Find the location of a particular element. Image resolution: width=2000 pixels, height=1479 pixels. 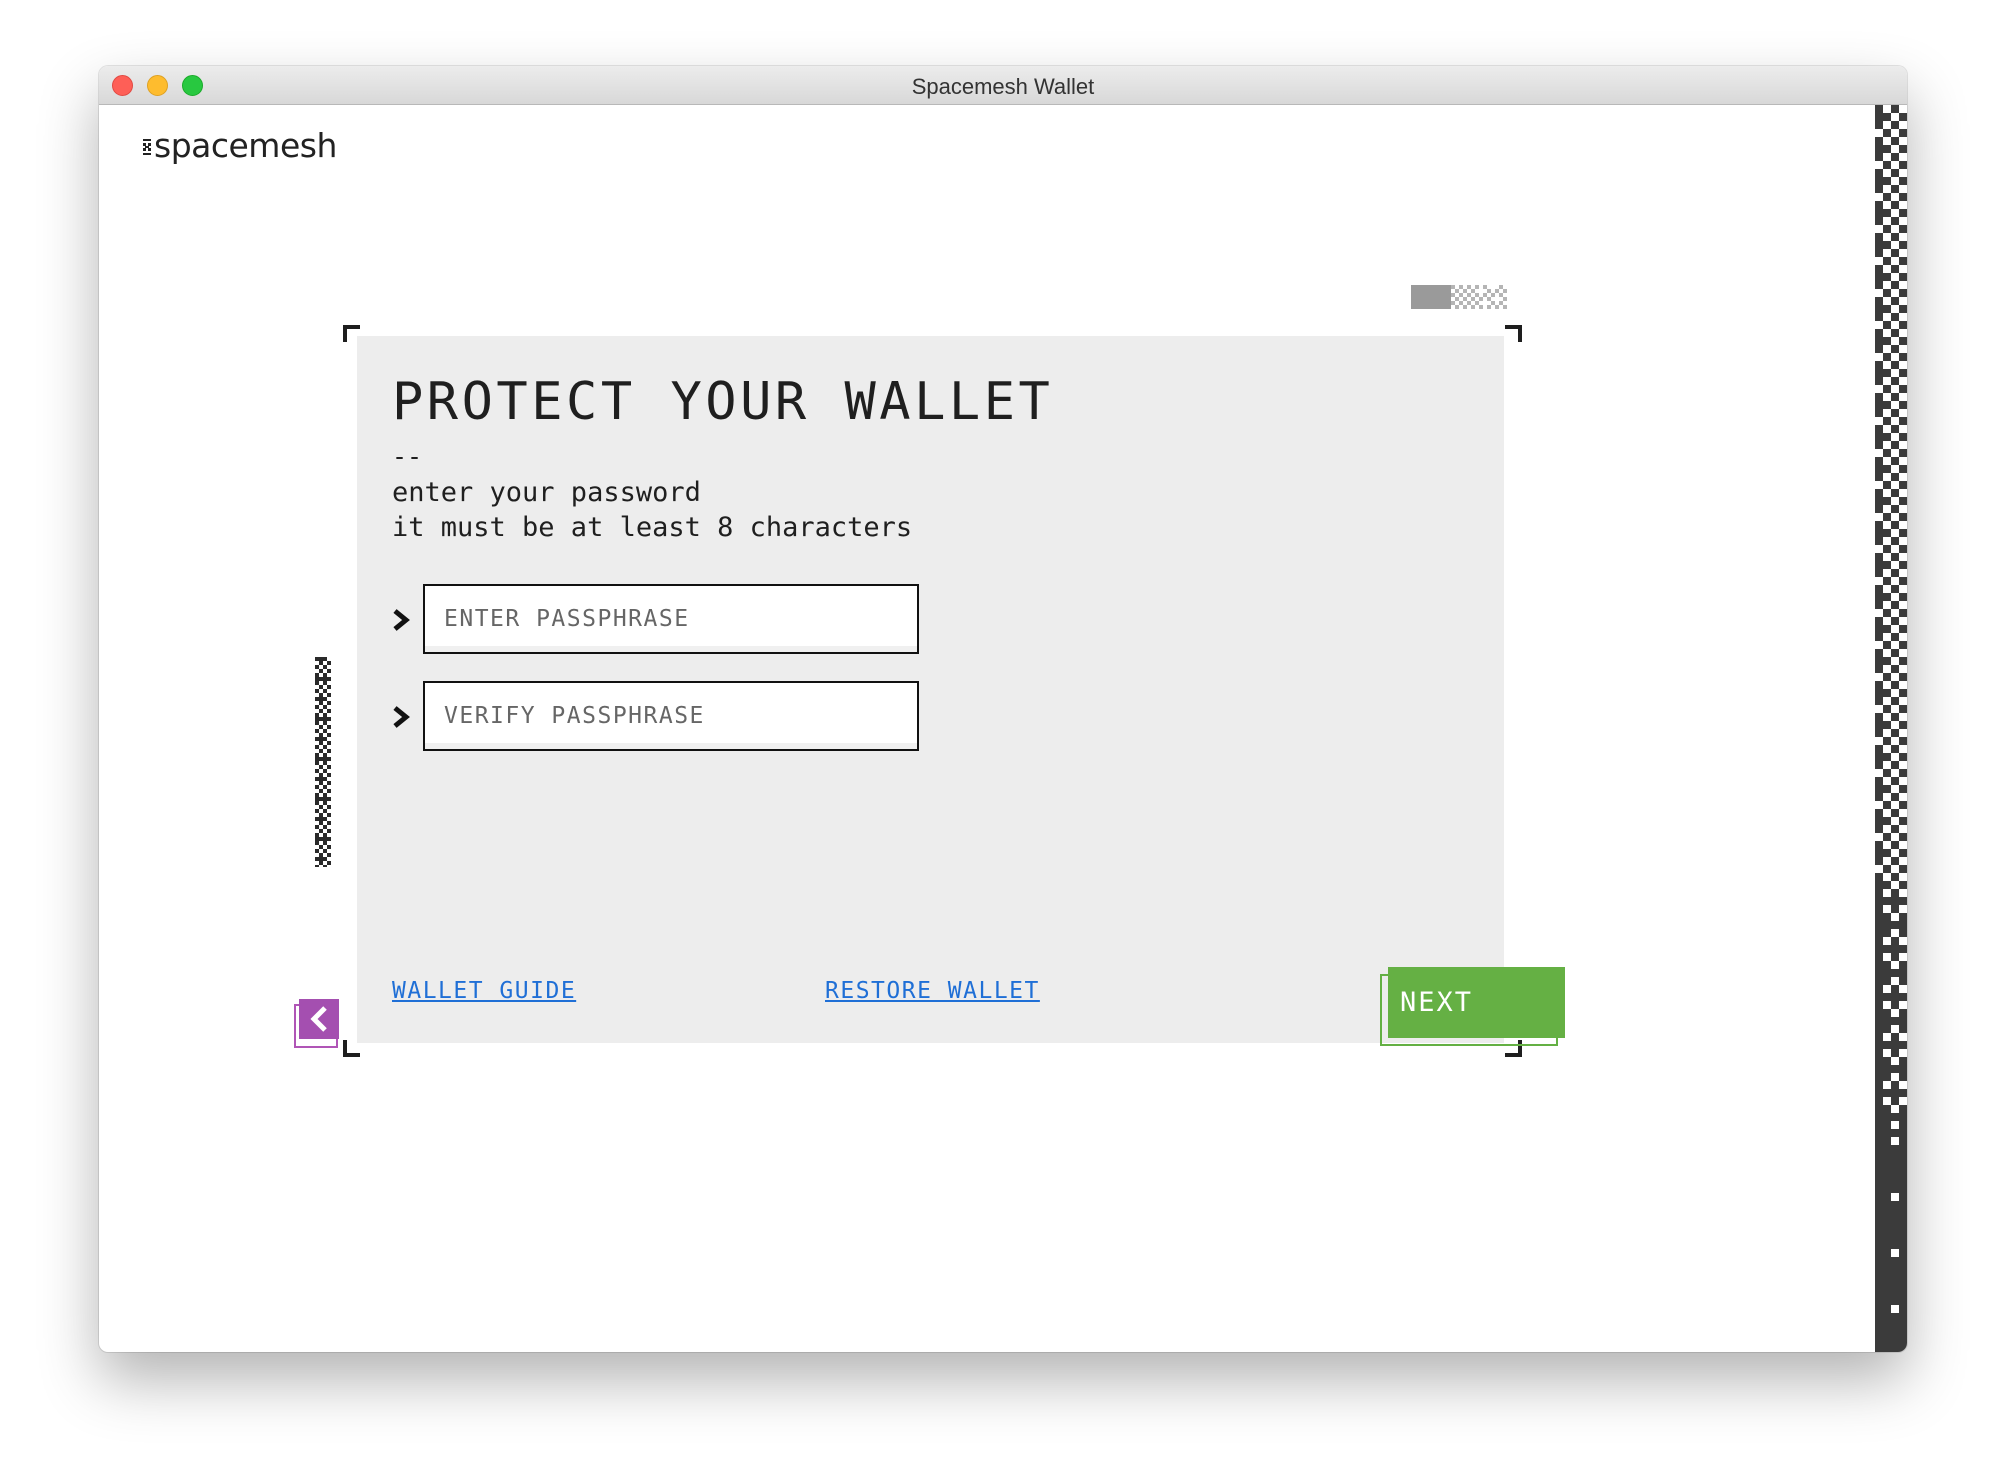

logo-text: spacemesh is located at coordinates (245, 145).